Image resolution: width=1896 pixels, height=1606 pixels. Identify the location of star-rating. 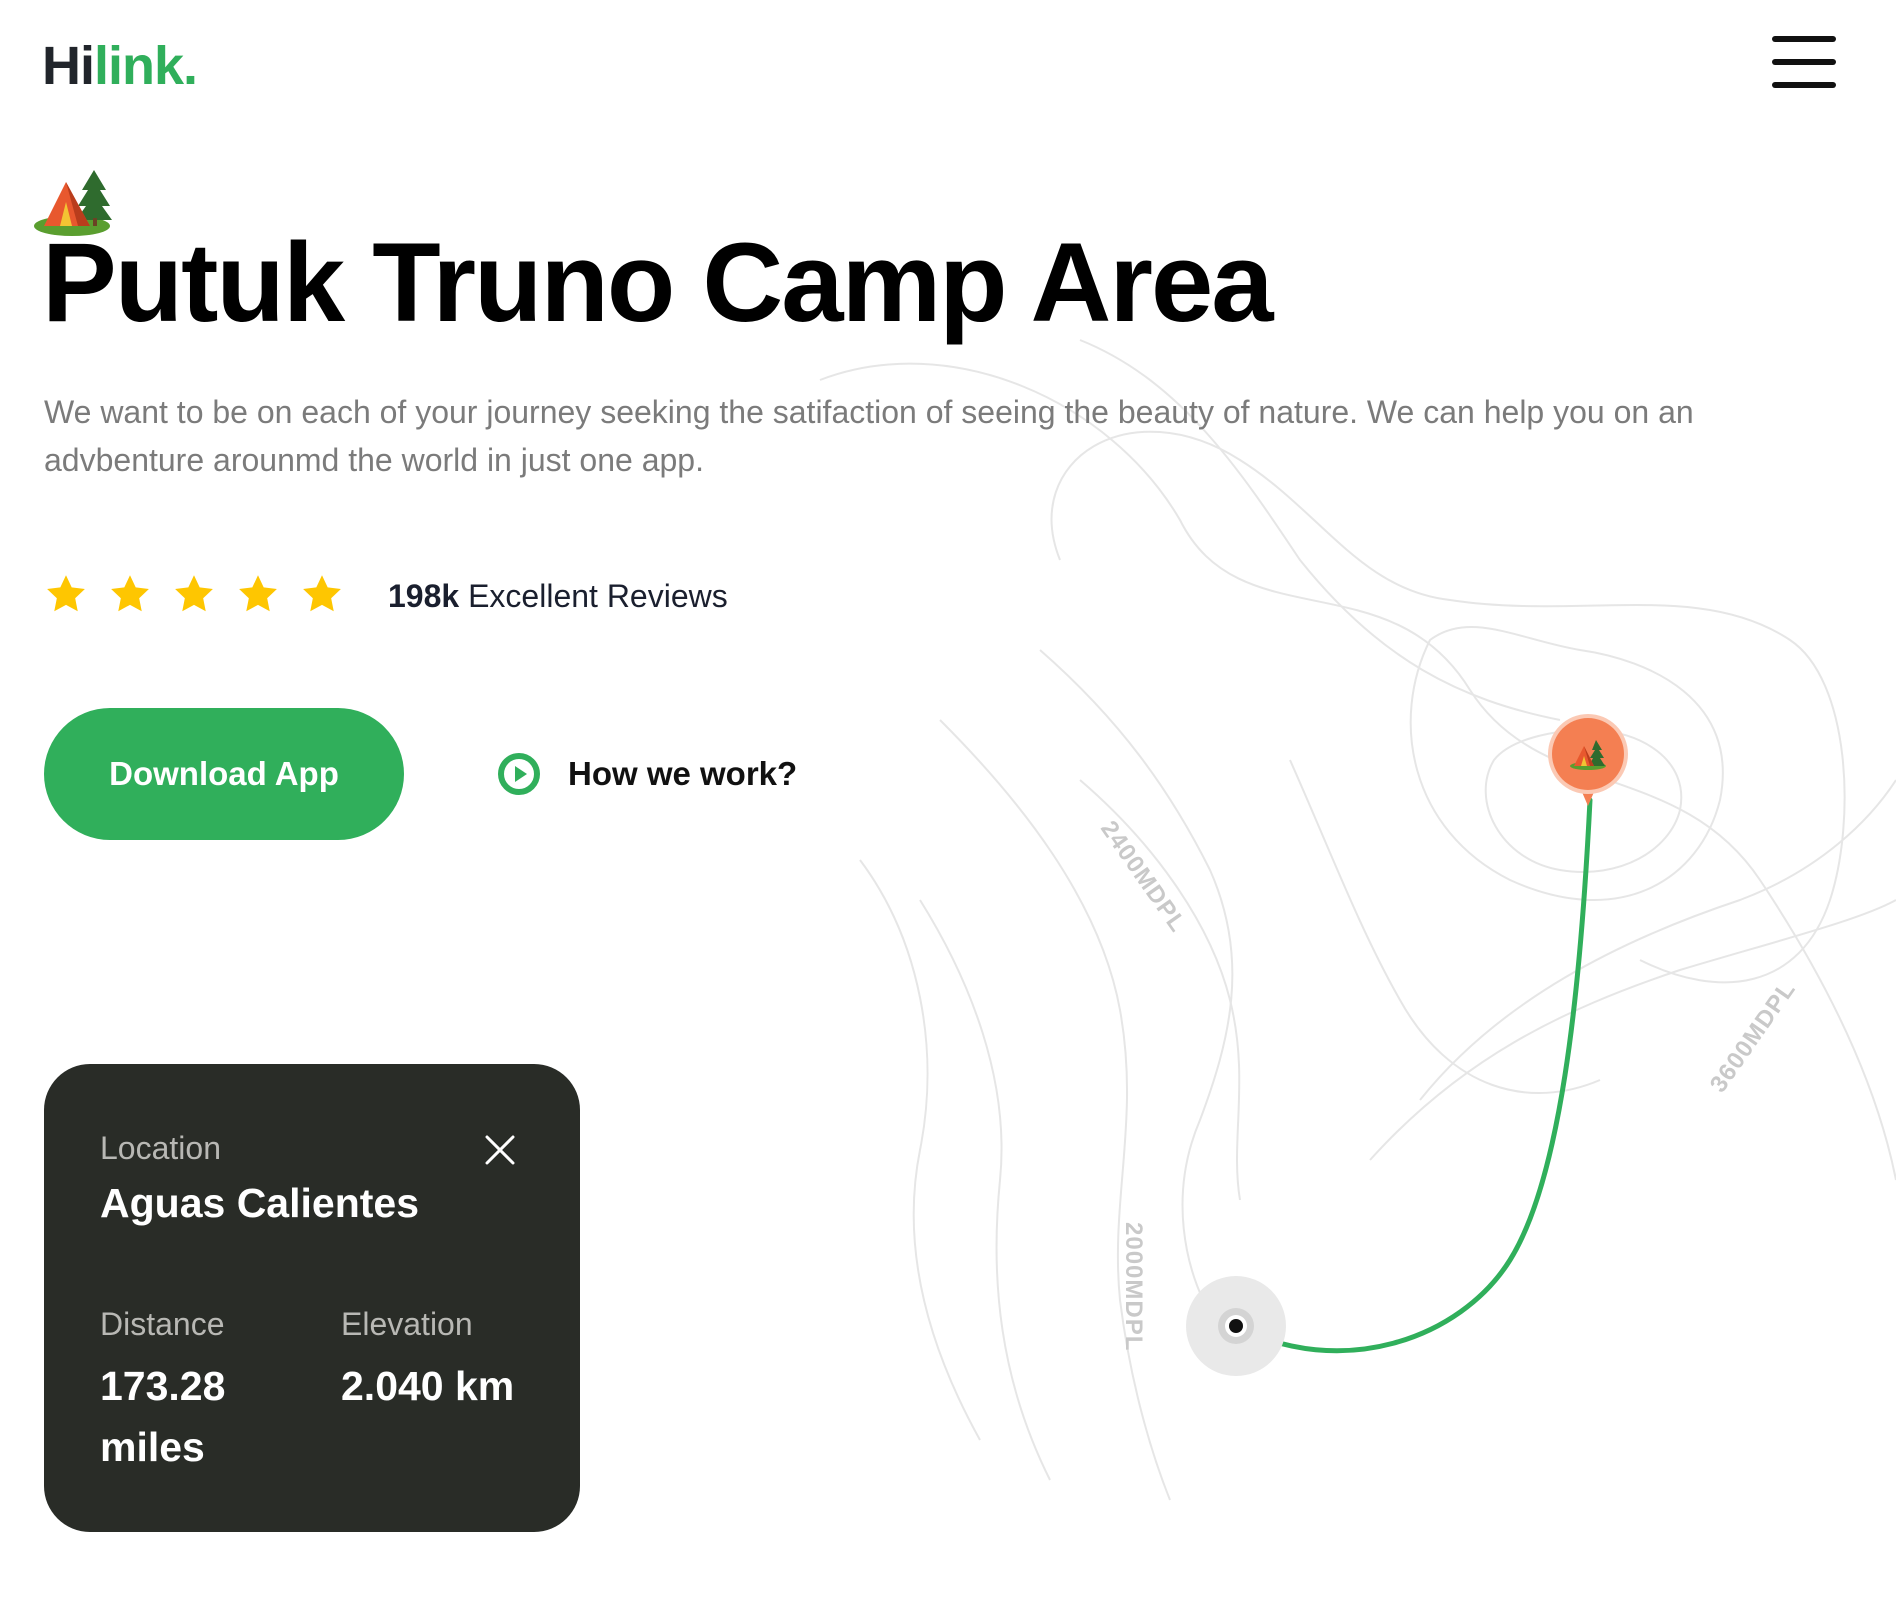
(194, 594).